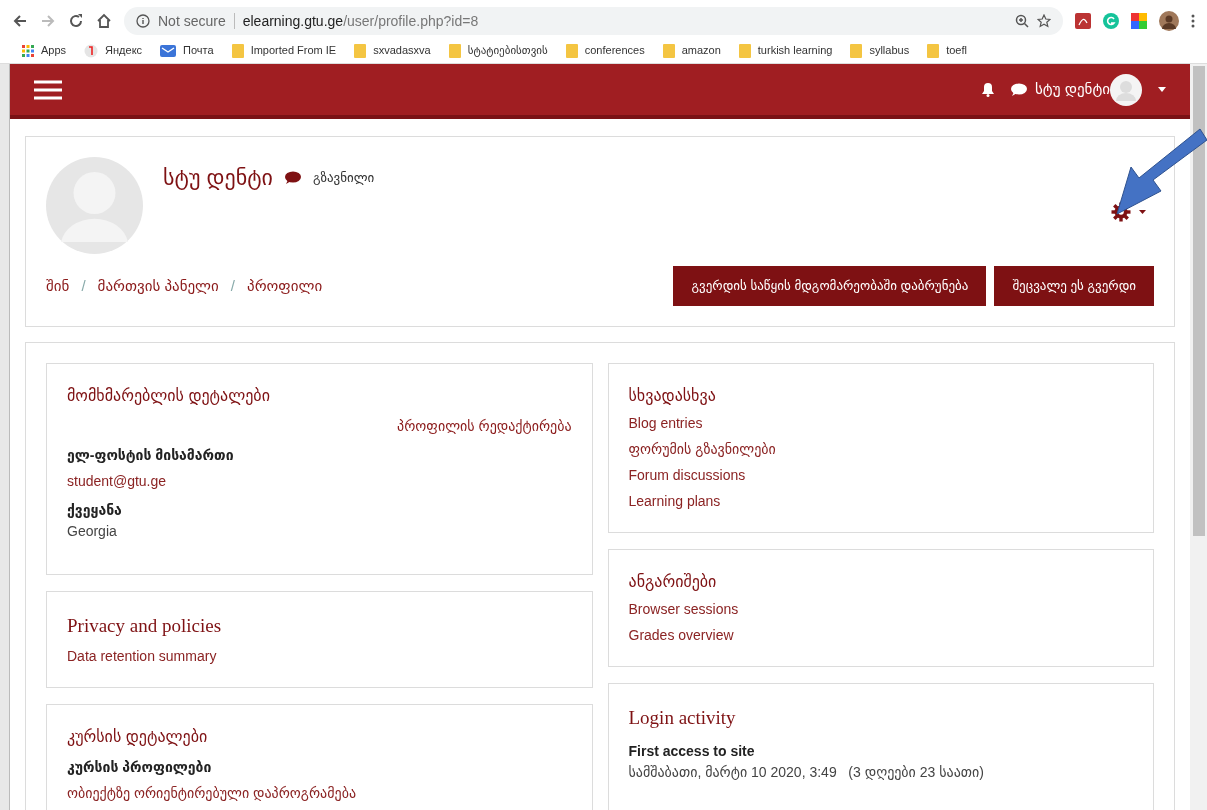 This screenshot has height=810, width=1207. What do you see at coordinates (1022, 21) in the screenshot?
I see `zoom-icon` at bounding box center [1022, 21].